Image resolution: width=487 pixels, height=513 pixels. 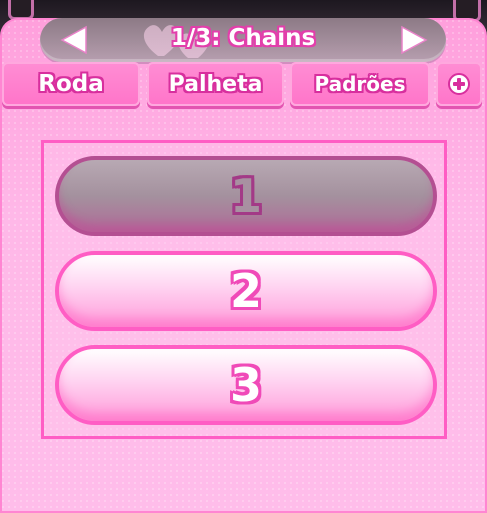 I want to click on slot-1-button: 1, so click(x=246, y=196).